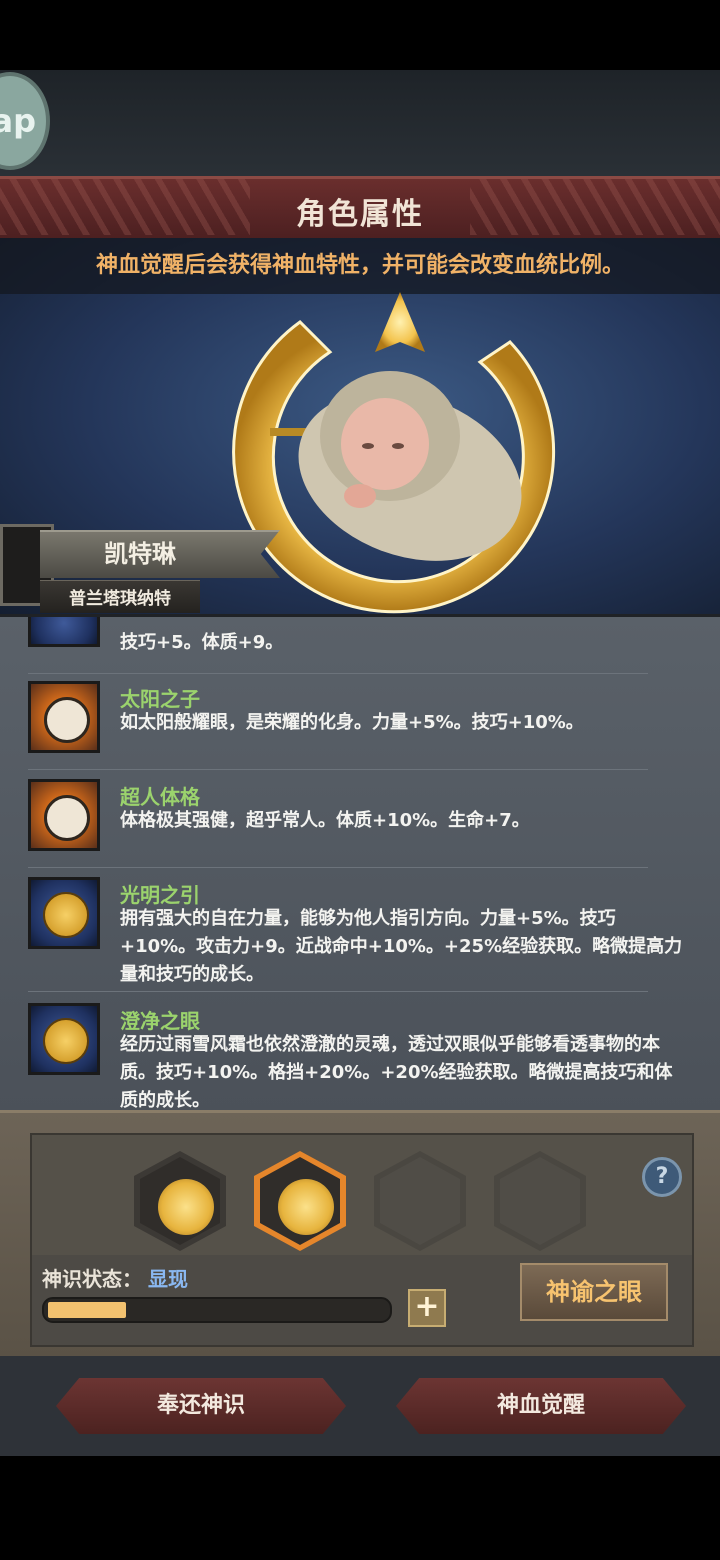 The image size is (720, 1560). I want to click on return-divine-sense-button: 奉还神识, so click(201, 1406).